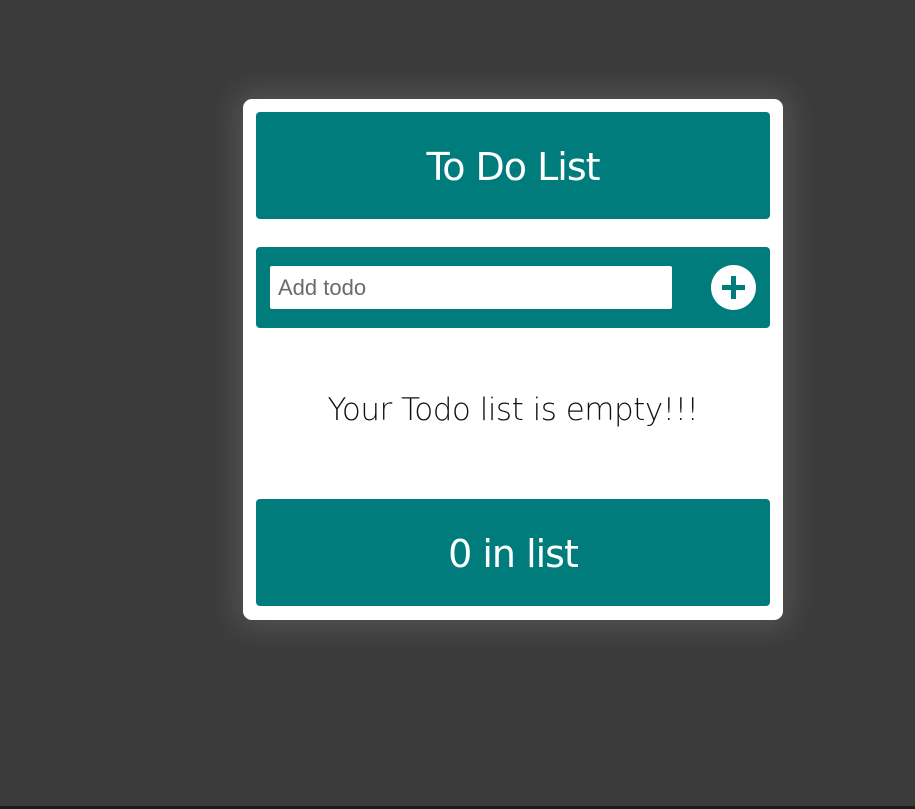 This screenshot has height=809, width=915. What do you see at coordinates (513, 410) in the screenshot?
I see `empty-list-message: Your Todo list is empty!!!` at bounding box center [513, 410].